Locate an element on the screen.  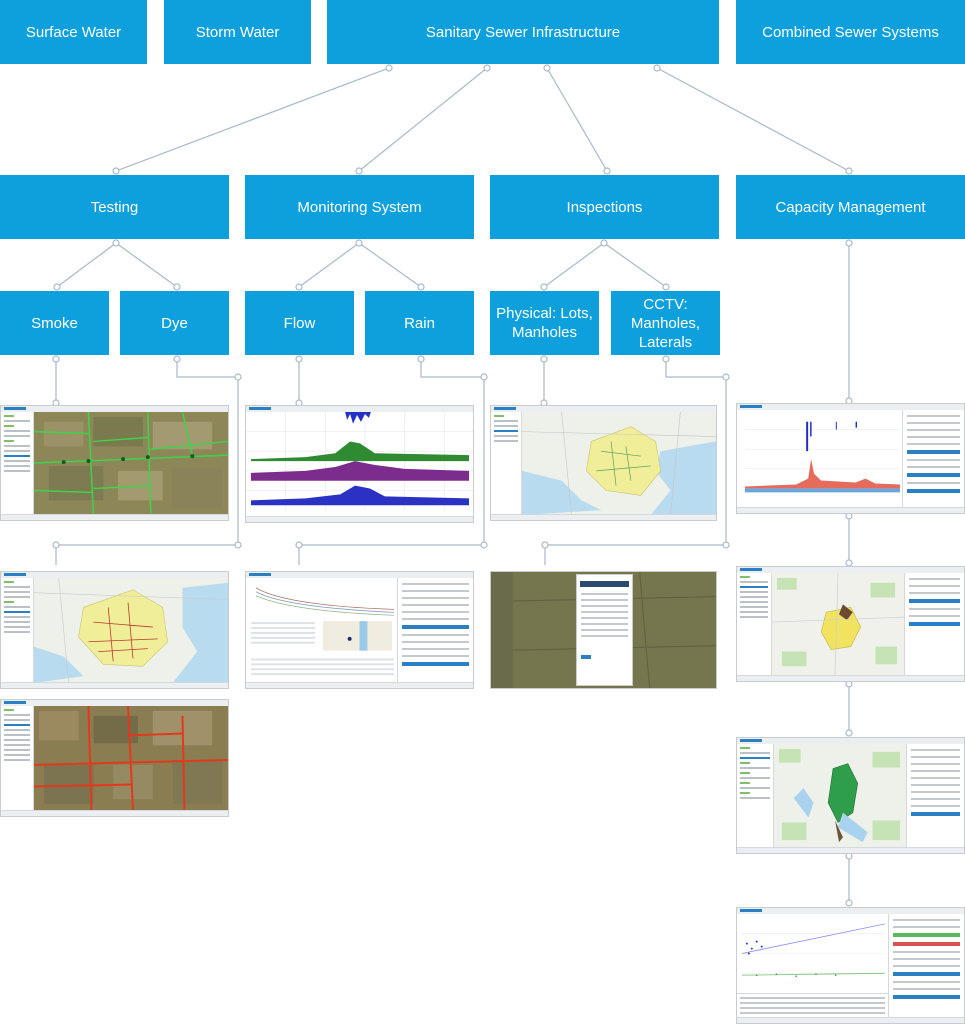
node-label: Combined Sewer Systems is located at coordinates (850, 32).